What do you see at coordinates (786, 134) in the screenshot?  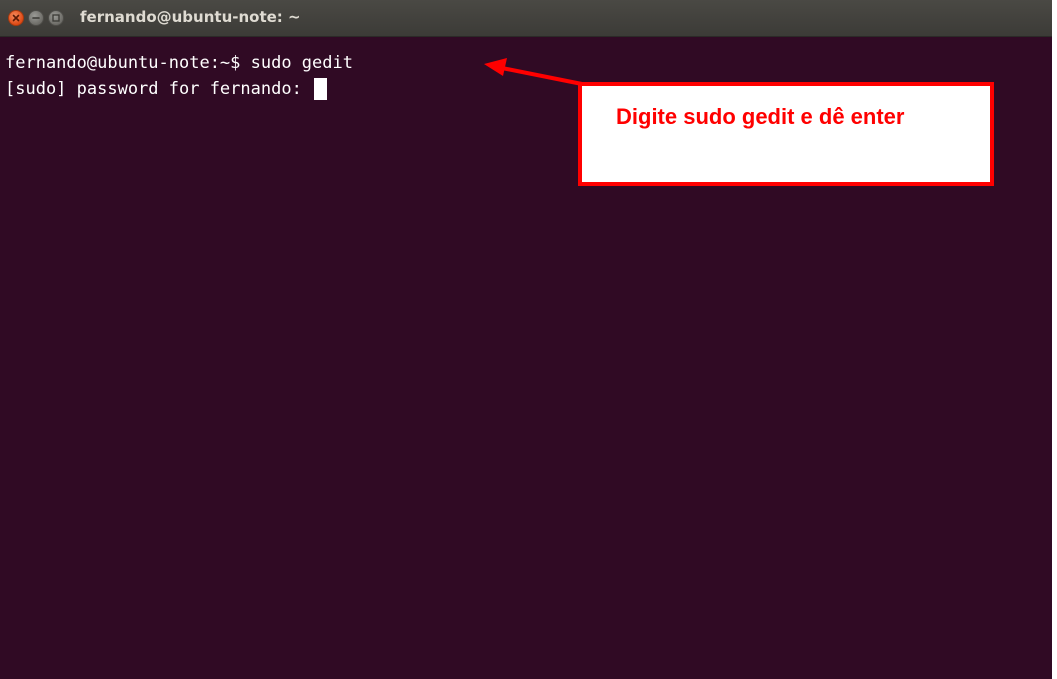 I see `annotation-callout: Digite sudo gedit e dê enter` at bounding box center [786, 134].